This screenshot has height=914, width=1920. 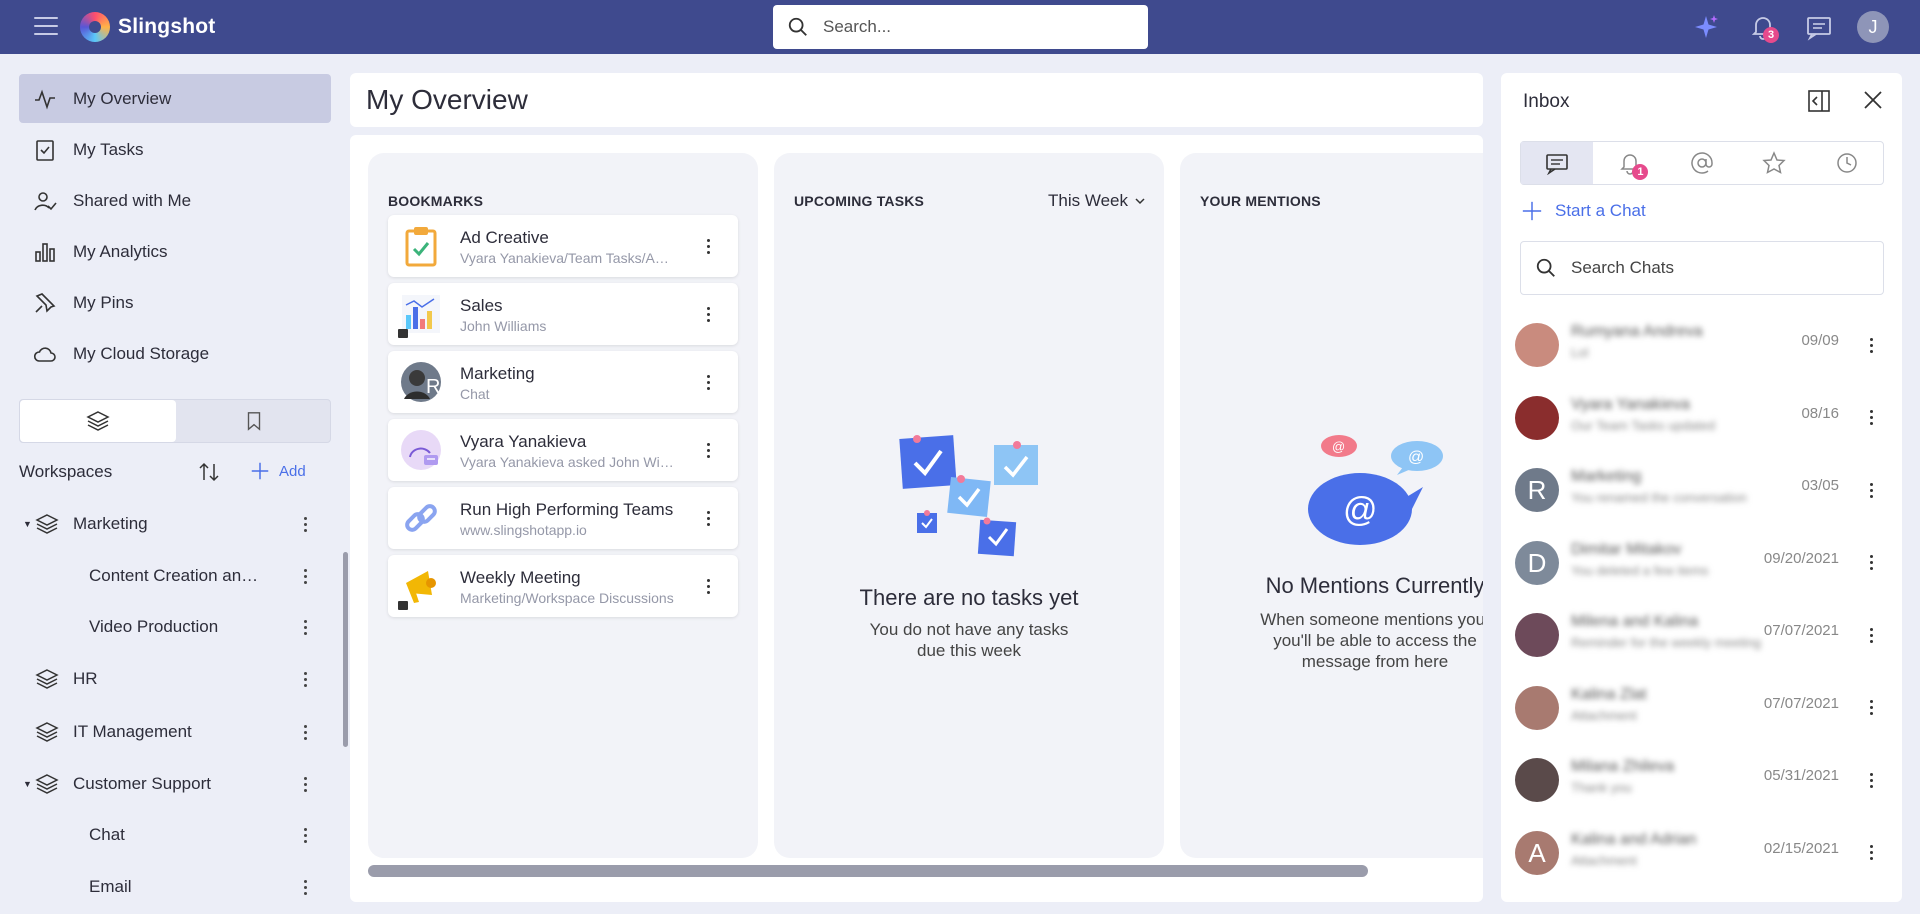 What do you see at coordinates (1820, 413) in the screenshot?
I see `chat-date: 08/16` at bounding box center [1820, 413].